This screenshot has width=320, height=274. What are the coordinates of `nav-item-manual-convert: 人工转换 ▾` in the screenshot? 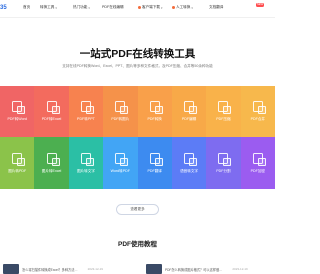 It's located at (182, 7).